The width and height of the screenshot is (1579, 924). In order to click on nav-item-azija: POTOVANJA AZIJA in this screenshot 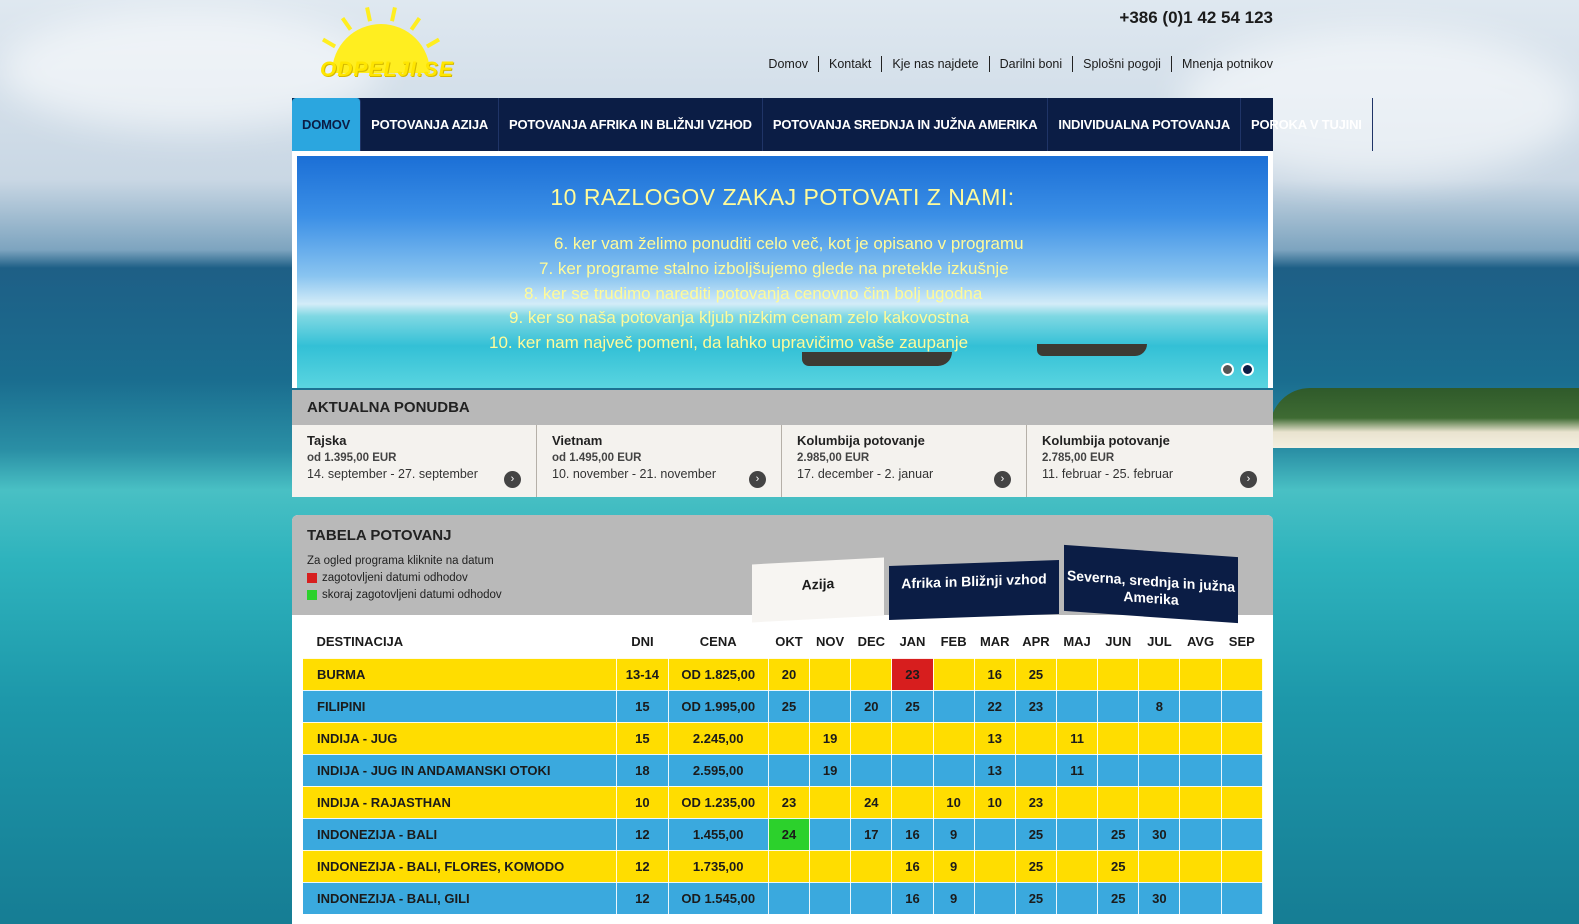, I will do `click(430, 124)`.